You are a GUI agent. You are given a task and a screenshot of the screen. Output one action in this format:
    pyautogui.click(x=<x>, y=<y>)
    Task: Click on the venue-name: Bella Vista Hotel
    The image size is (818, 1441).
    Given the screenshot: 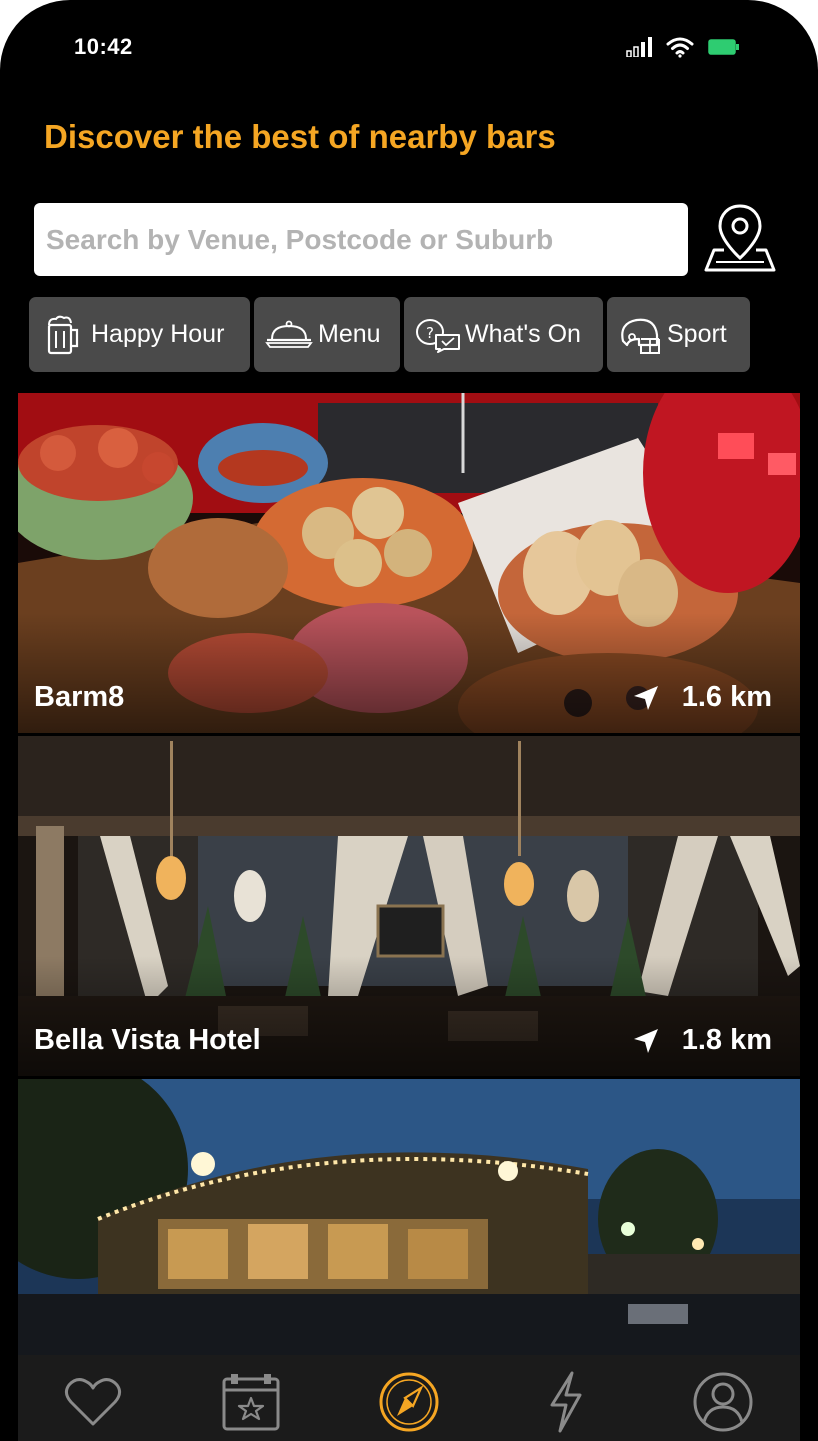 What is the action you would take?
    pyautogui.click(x=147, y=1040)
    